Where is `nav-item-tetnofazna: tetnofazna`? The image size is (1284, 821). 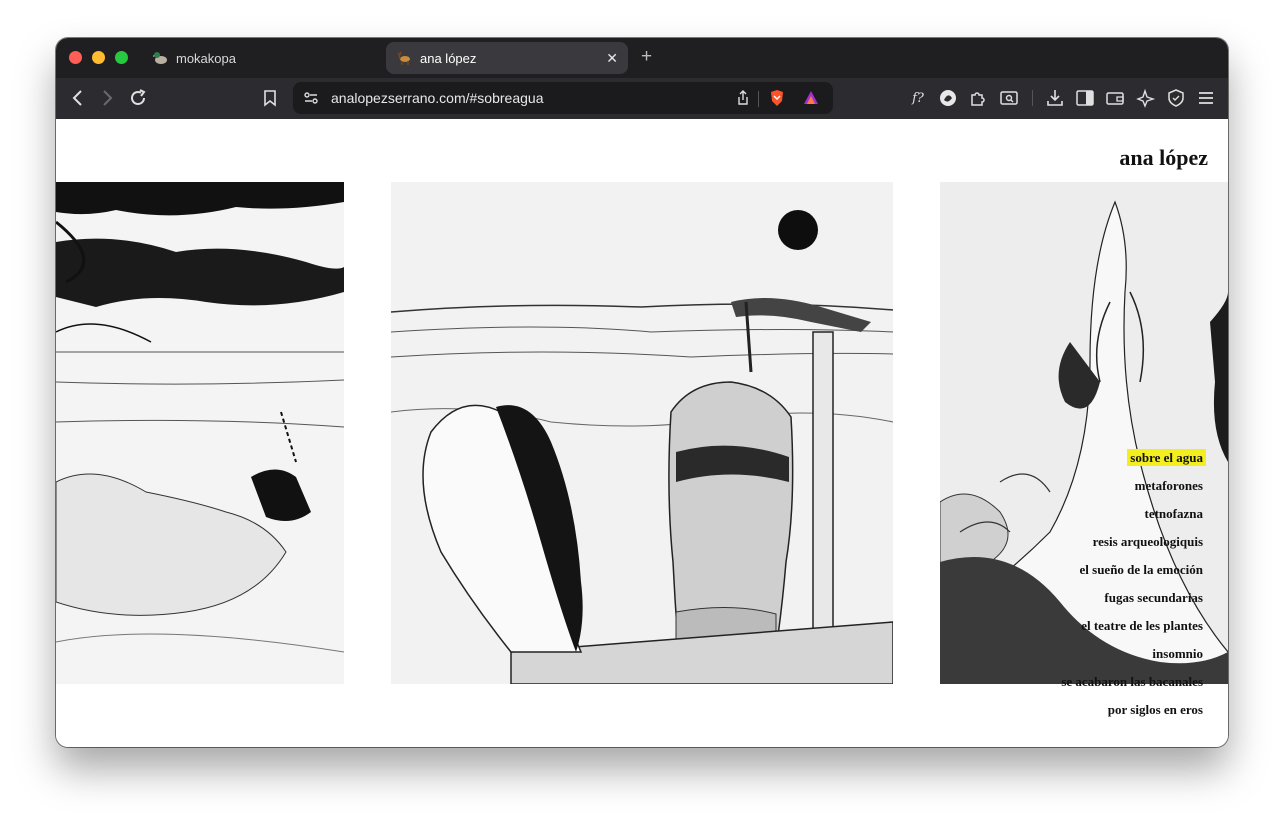
nav-item-tetnofazna: tetnofazna is located at coordinates (1132, 517).